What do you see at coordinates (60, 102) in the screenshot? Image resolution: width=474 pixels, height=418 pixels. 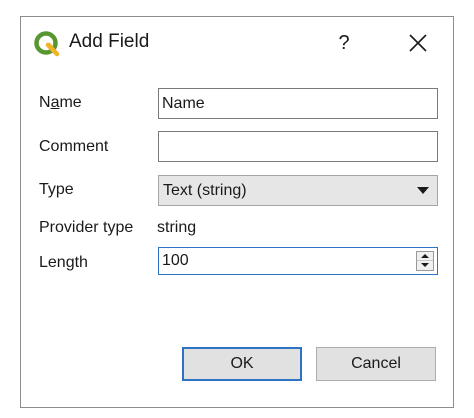 I see `name-label: Name` at bounding box center [60, 102].